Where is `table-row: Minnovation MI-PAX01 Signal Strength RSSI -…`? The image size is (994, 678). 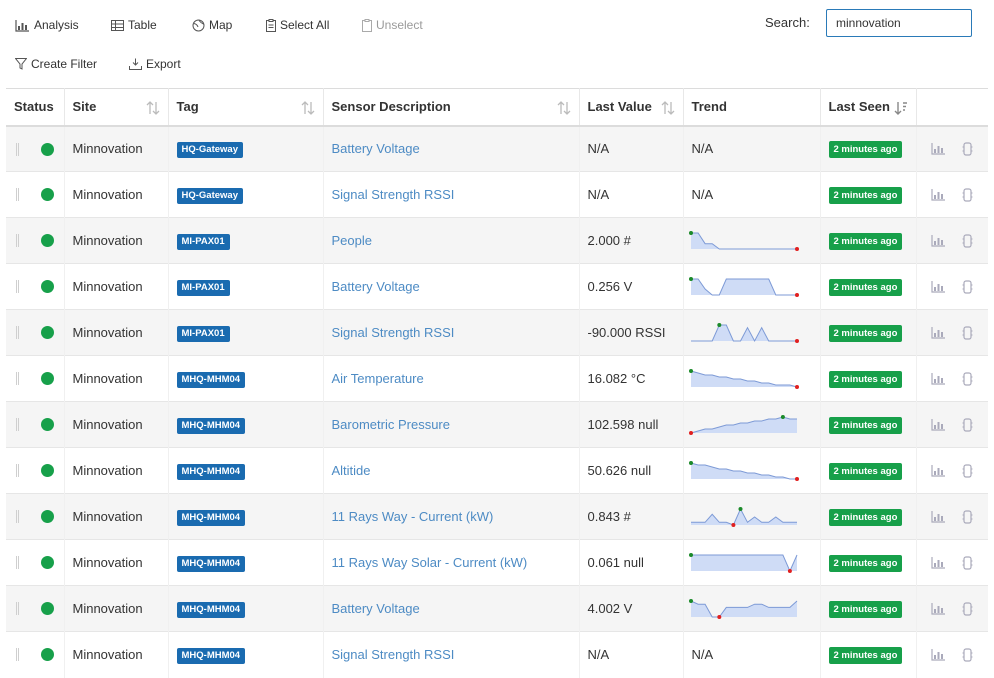
table-row: Minnovation MI-PAX01 Signal Strength RSSI -… is located at coordinates (497, 332).